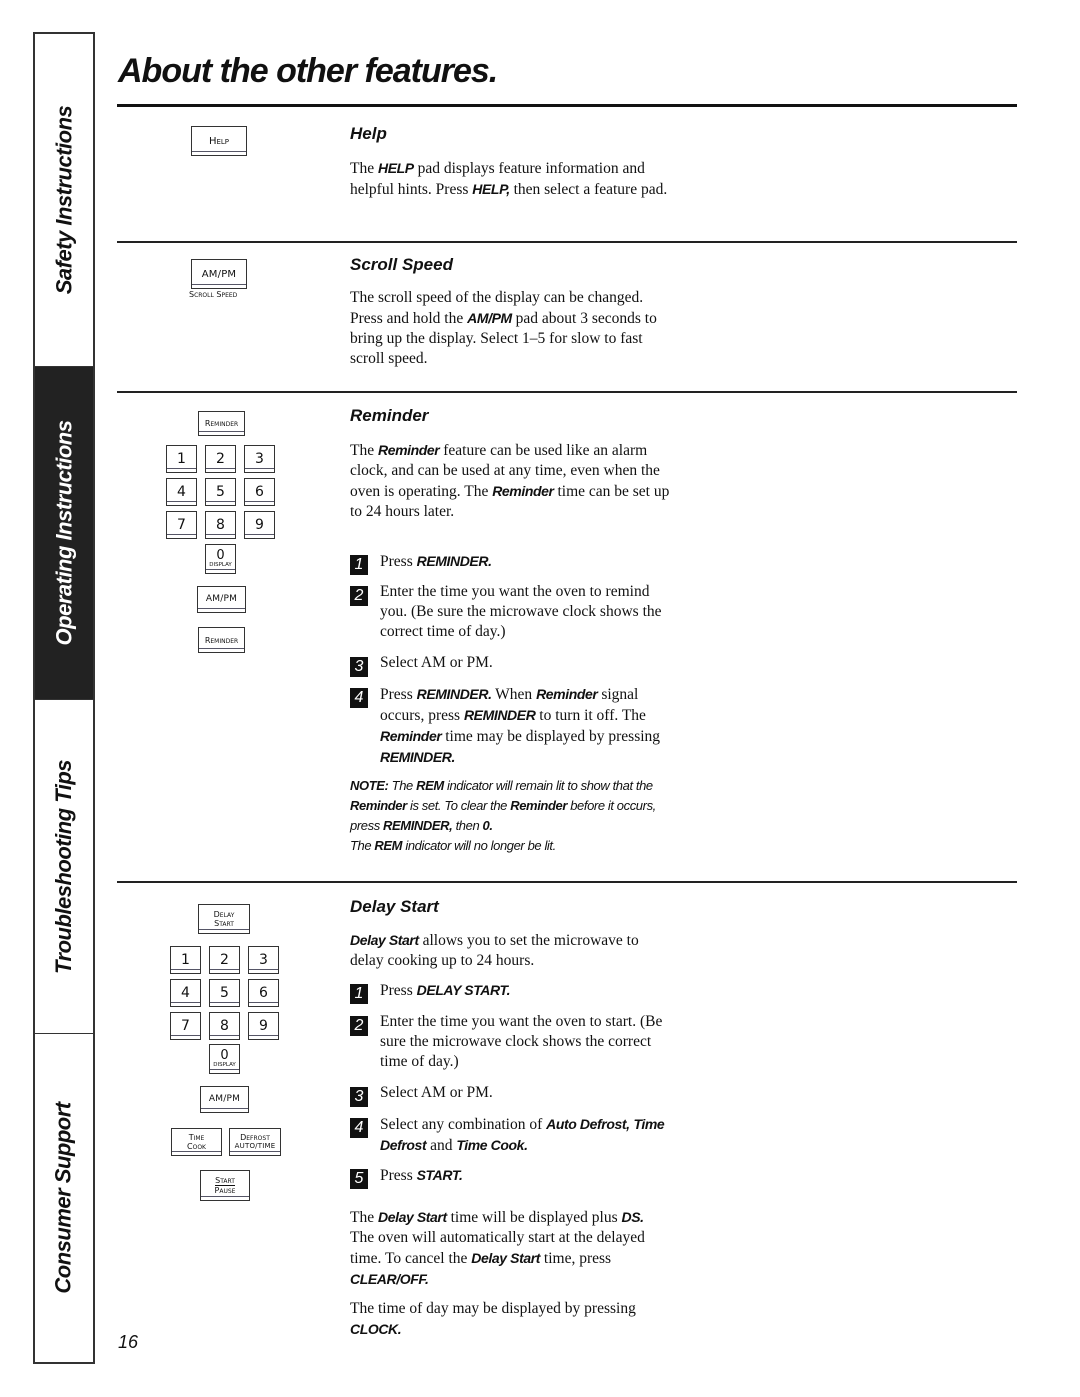  Describe the element at coordinates (515, 992) in the screenshot. I see `delay-start-step: 1 Press DELAY START.` at that location.